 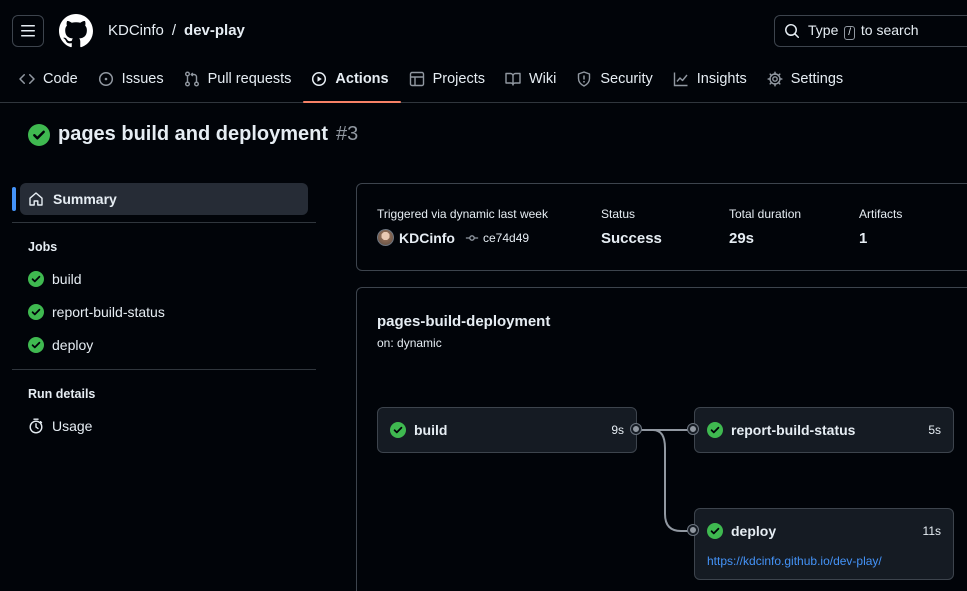 What do you see at coordinates (775, 79) in the screenshot?
I see `gear-icon` at bounding box center [775, 79].